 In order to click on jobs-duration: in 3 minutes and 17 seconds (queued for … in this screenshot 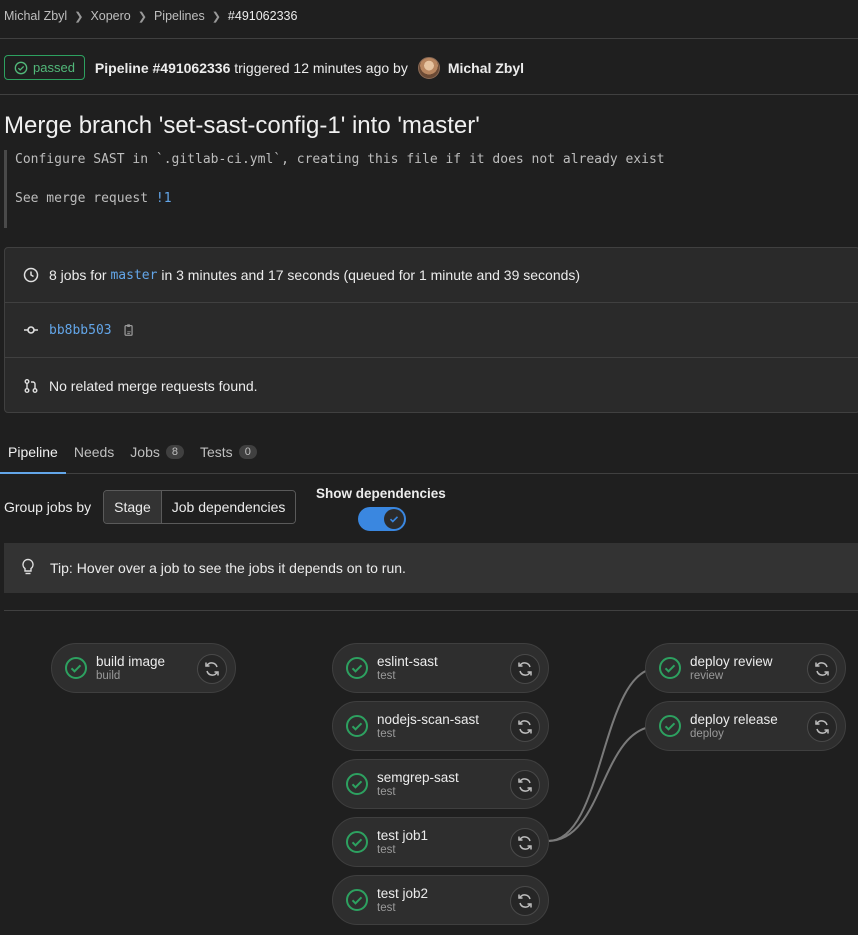, I will do `click(371, 275)`.